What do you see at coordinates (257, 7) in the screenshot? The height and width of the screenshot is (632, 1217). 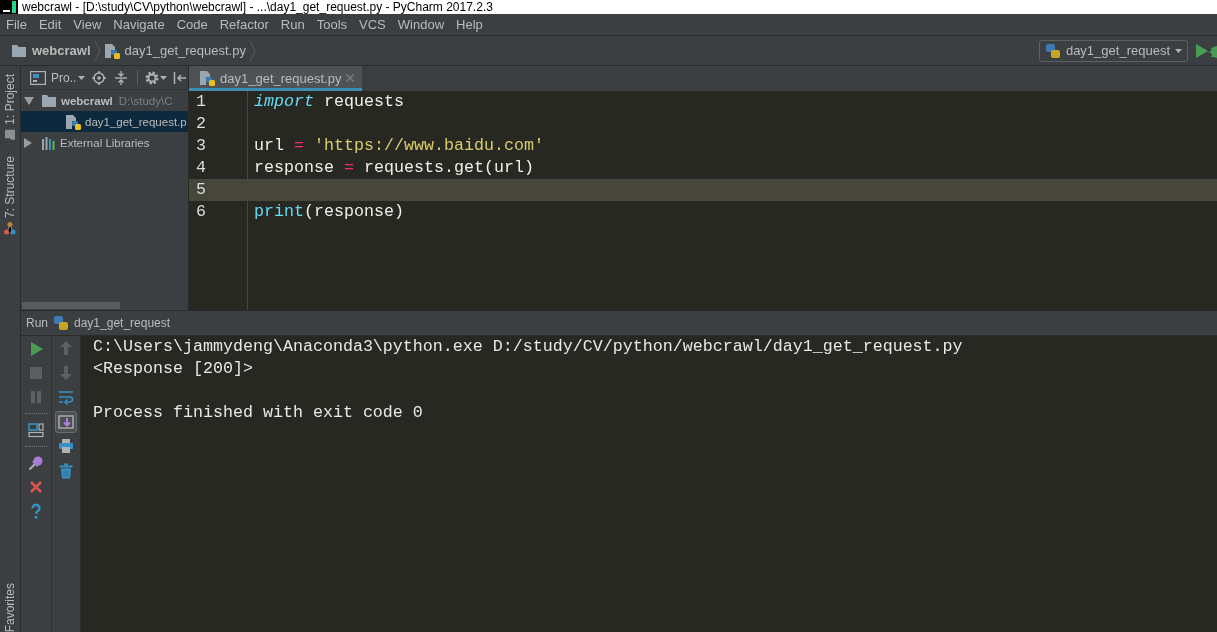 I see `window-title: webcrawl - [D:\study\CV\python\webcrawl] - ...\day1_get_request.py - PyCharm 2017.2.3` at bounding box center [257, 7].